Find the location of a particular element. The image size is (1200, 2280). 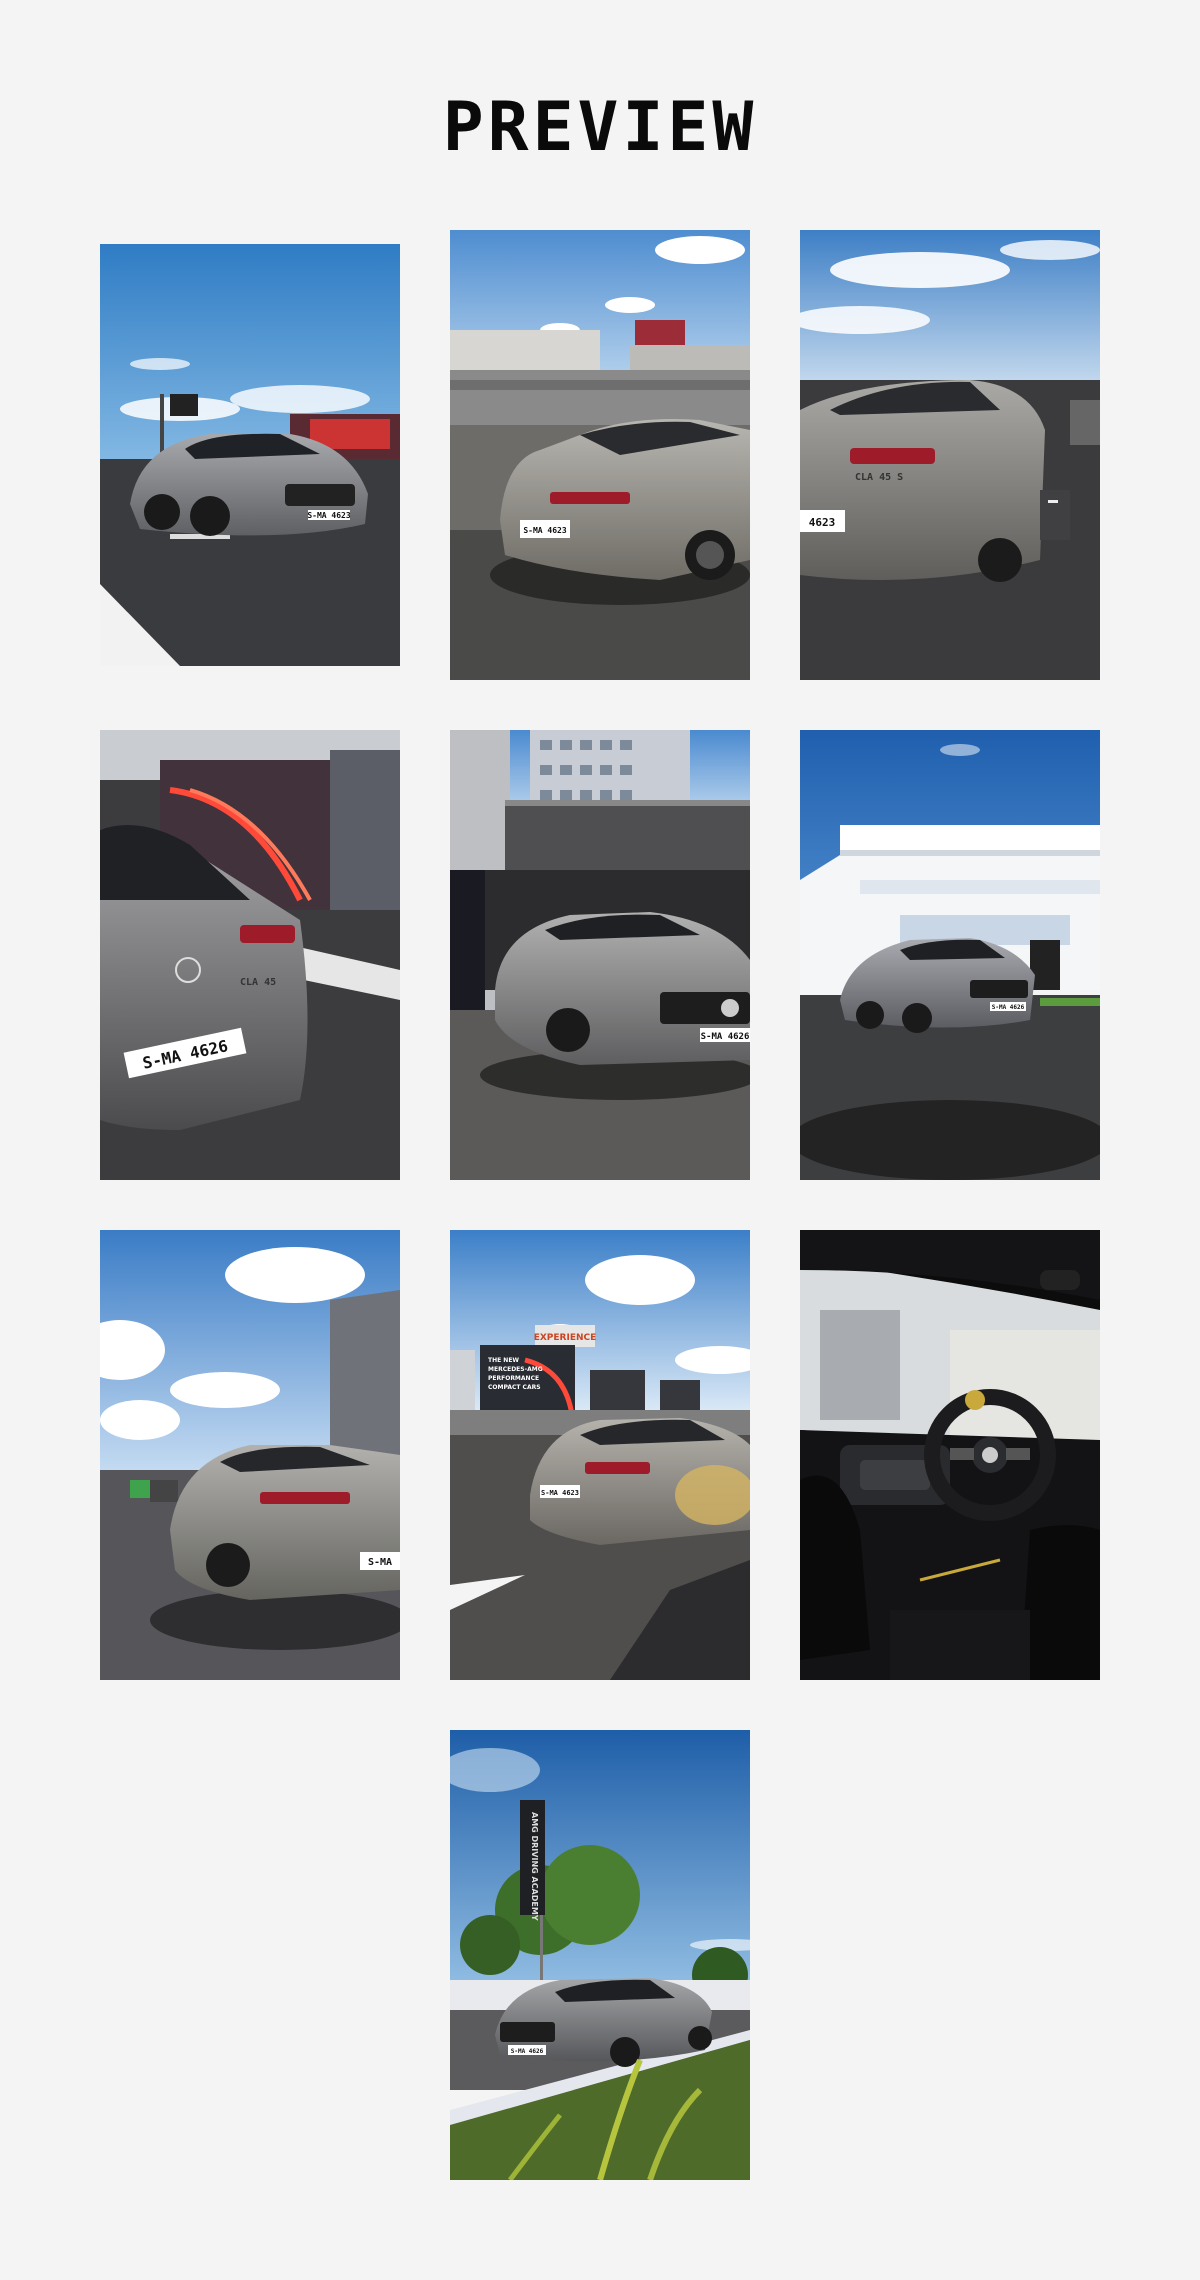

license-plate: S-MA is located at coordinates (380, 1562).